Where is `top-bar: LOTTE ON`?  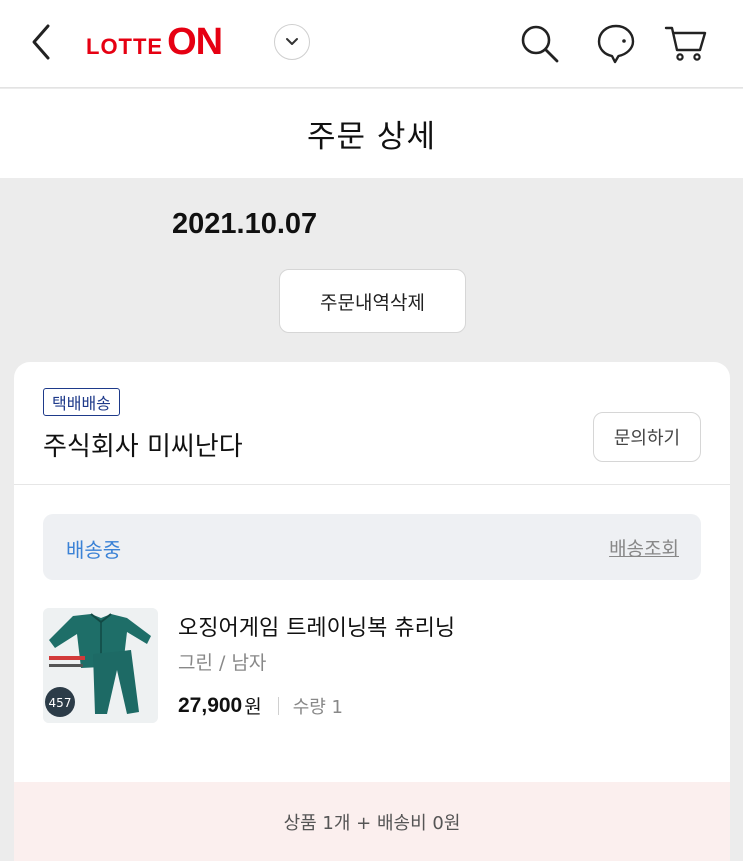
top-bar: LOTTE ON is located at coordinates (371, 44).